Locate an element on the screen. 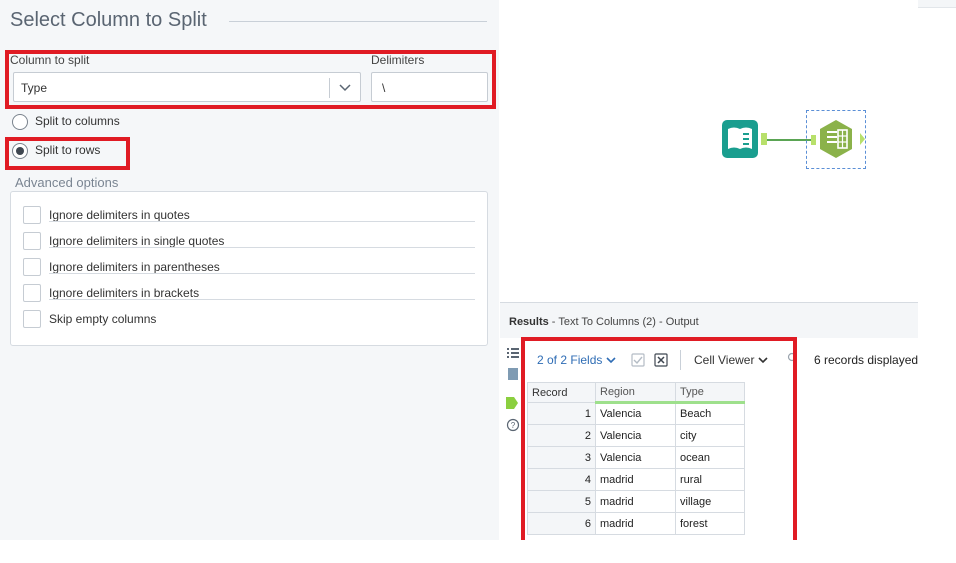  results-header: Results - Text To Columns (2) - Output is located at coordinates (709, 320).